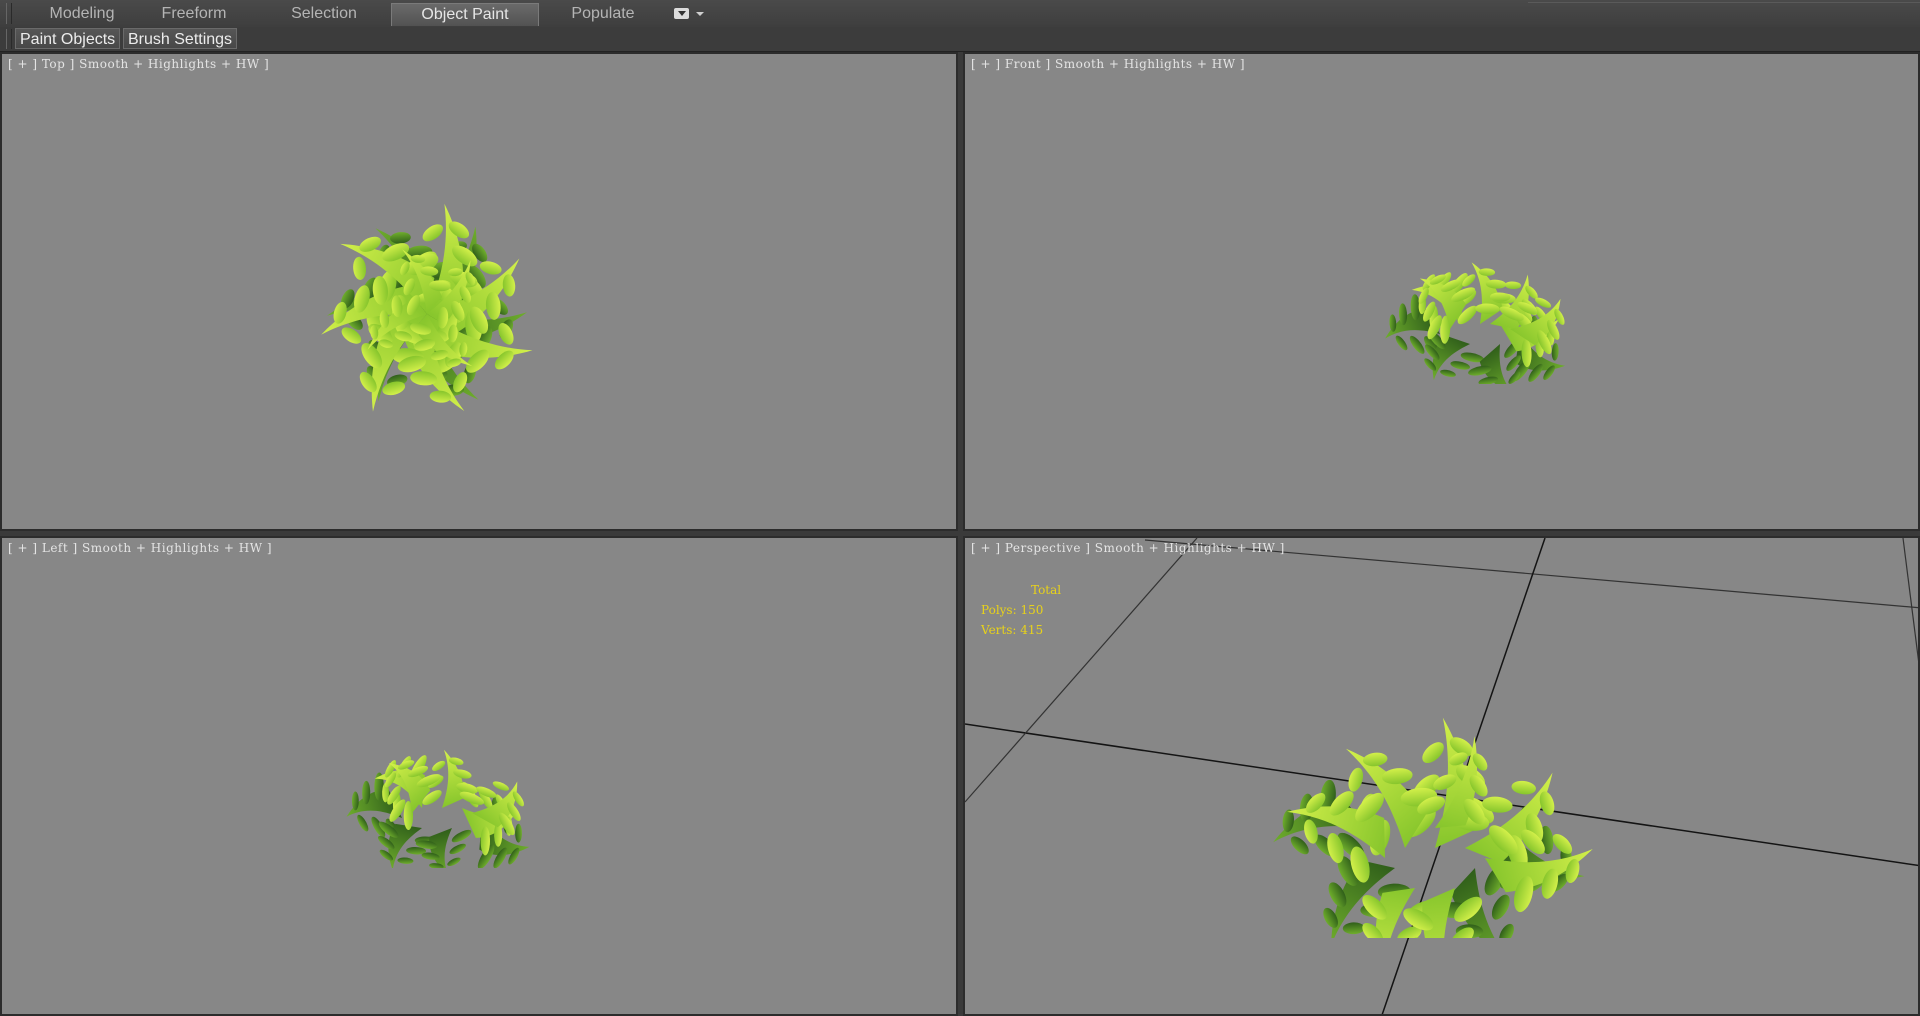 The image size is (1920, 1016). Describe the element at coordinates (82, 14) in the screenshot. I see `tab-modeling: Modeling` at that location.